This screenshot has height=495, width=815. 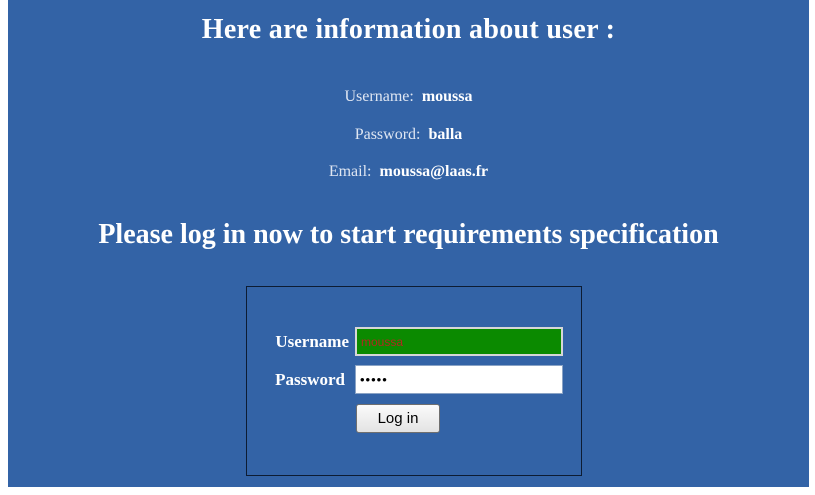 What do you see at coordinates (379, 96) in the screenshot?
I see `info-username-label: Username:` at bounding box center [379, 96].